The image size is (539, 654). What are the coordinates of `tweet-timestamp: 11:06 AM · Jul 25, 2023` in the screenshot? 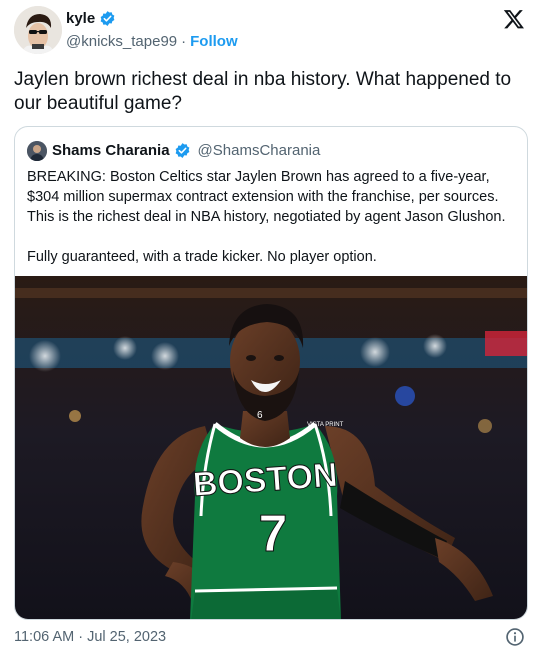 It's located at (90, 637).